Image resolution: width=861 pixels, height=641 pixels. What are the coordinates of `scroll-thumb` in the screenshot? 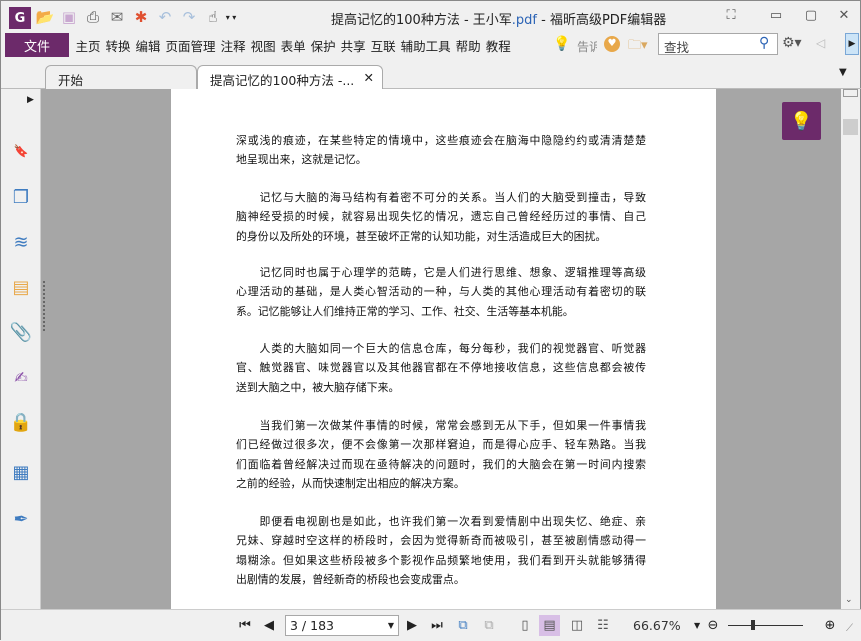 It's located at (850, 127).